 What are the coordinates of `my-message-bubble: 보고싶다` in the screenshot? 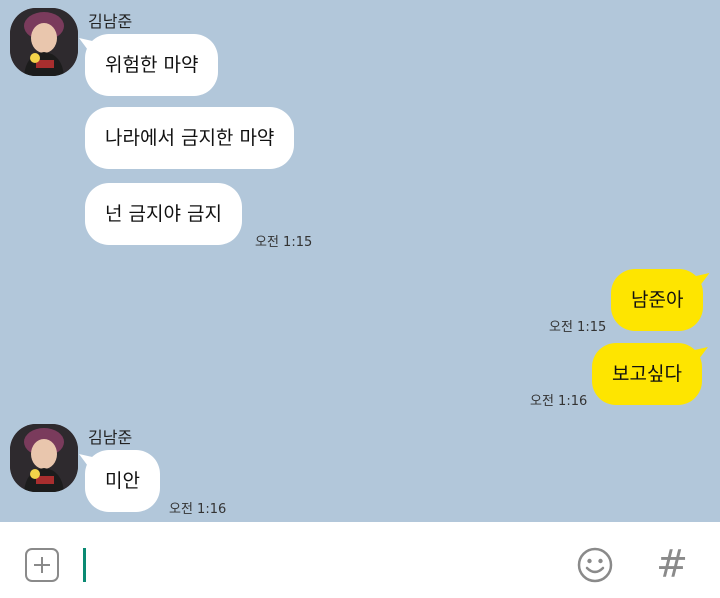 It's located at (647, 374).